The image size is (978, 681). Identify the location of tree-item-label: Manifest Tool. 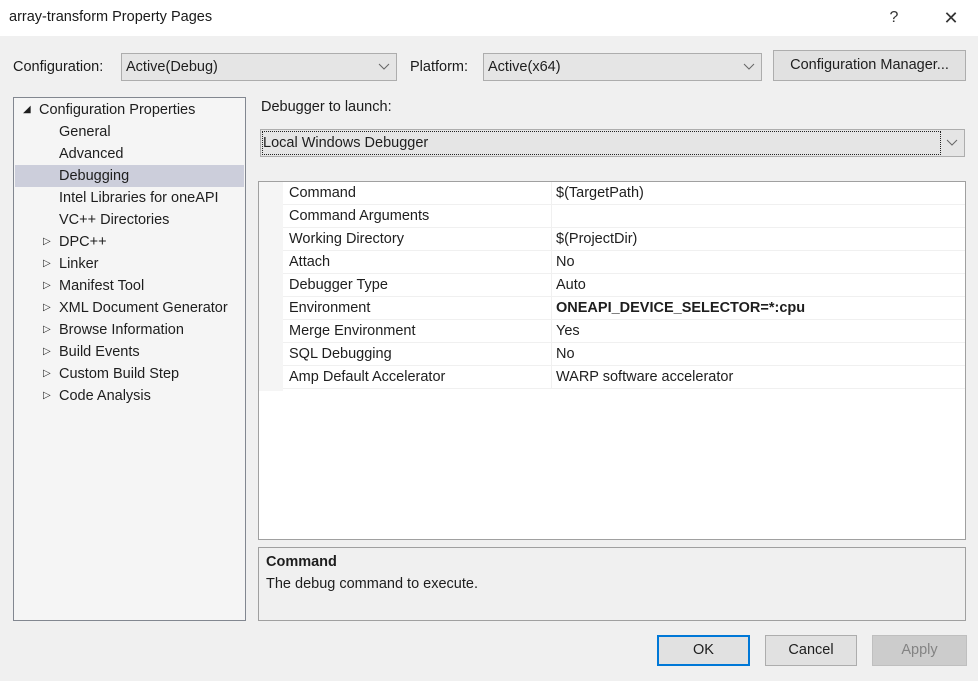
(102, 286).